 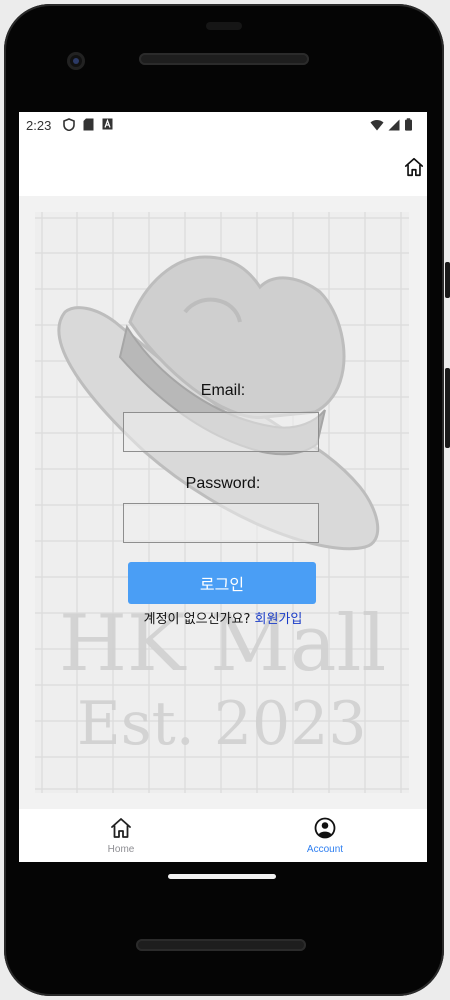 I want to click on password-label: Password:, so click(x=223, y=483).